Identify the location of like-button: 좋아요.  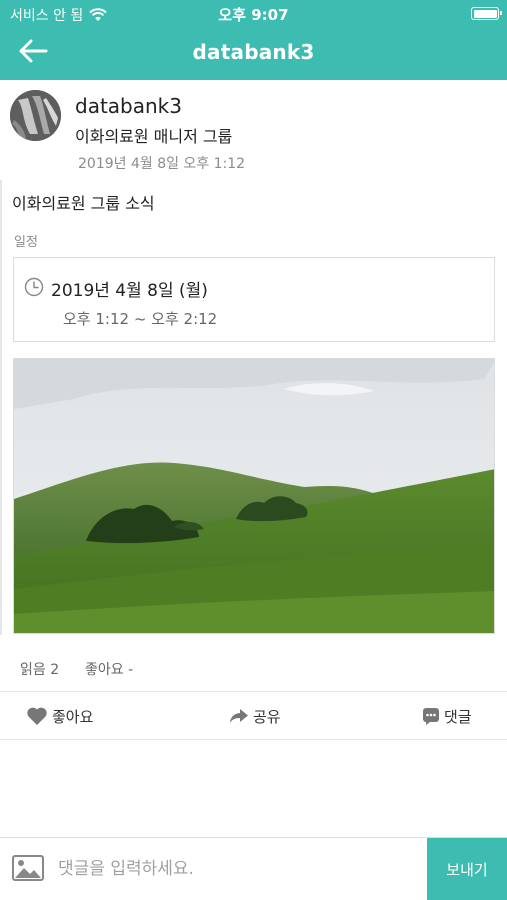
(59, 716).